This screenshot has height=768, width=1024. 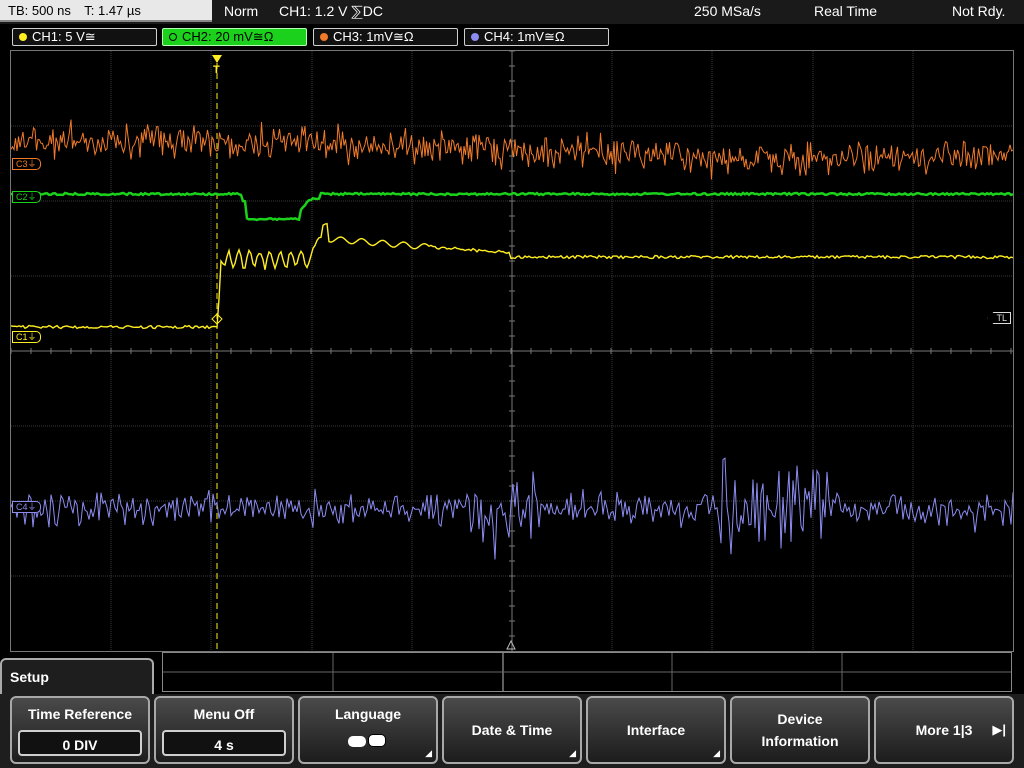 What do you see at coordinates (80, 743) in the screenshot?
I see `time-reference-value: 0 DIV` at bounding box center [80, 743].